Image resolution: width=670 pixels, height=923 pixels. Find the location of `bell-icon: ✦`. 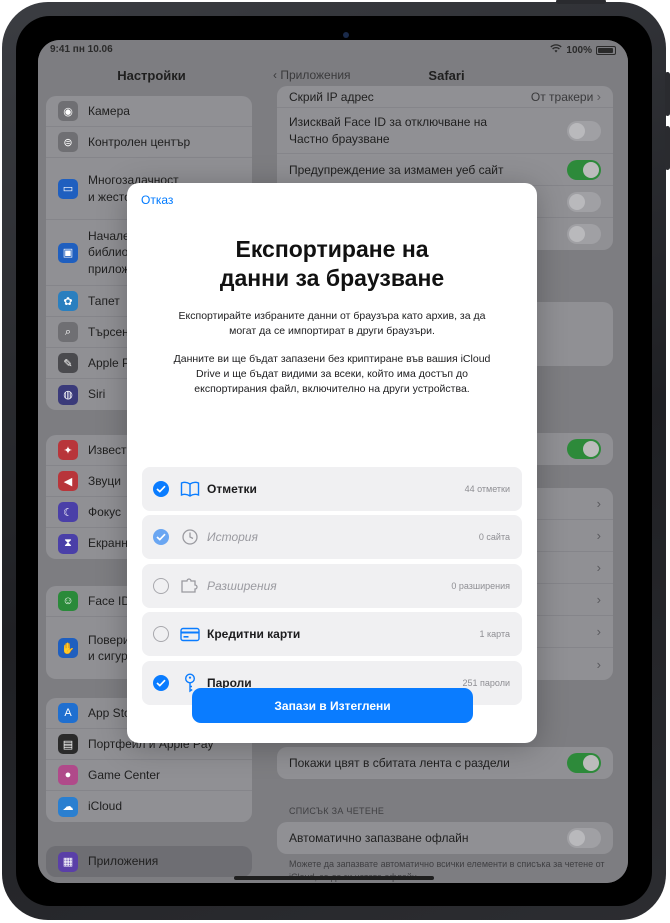

bell-icon: ✦ is located at coordinates (68, 450).